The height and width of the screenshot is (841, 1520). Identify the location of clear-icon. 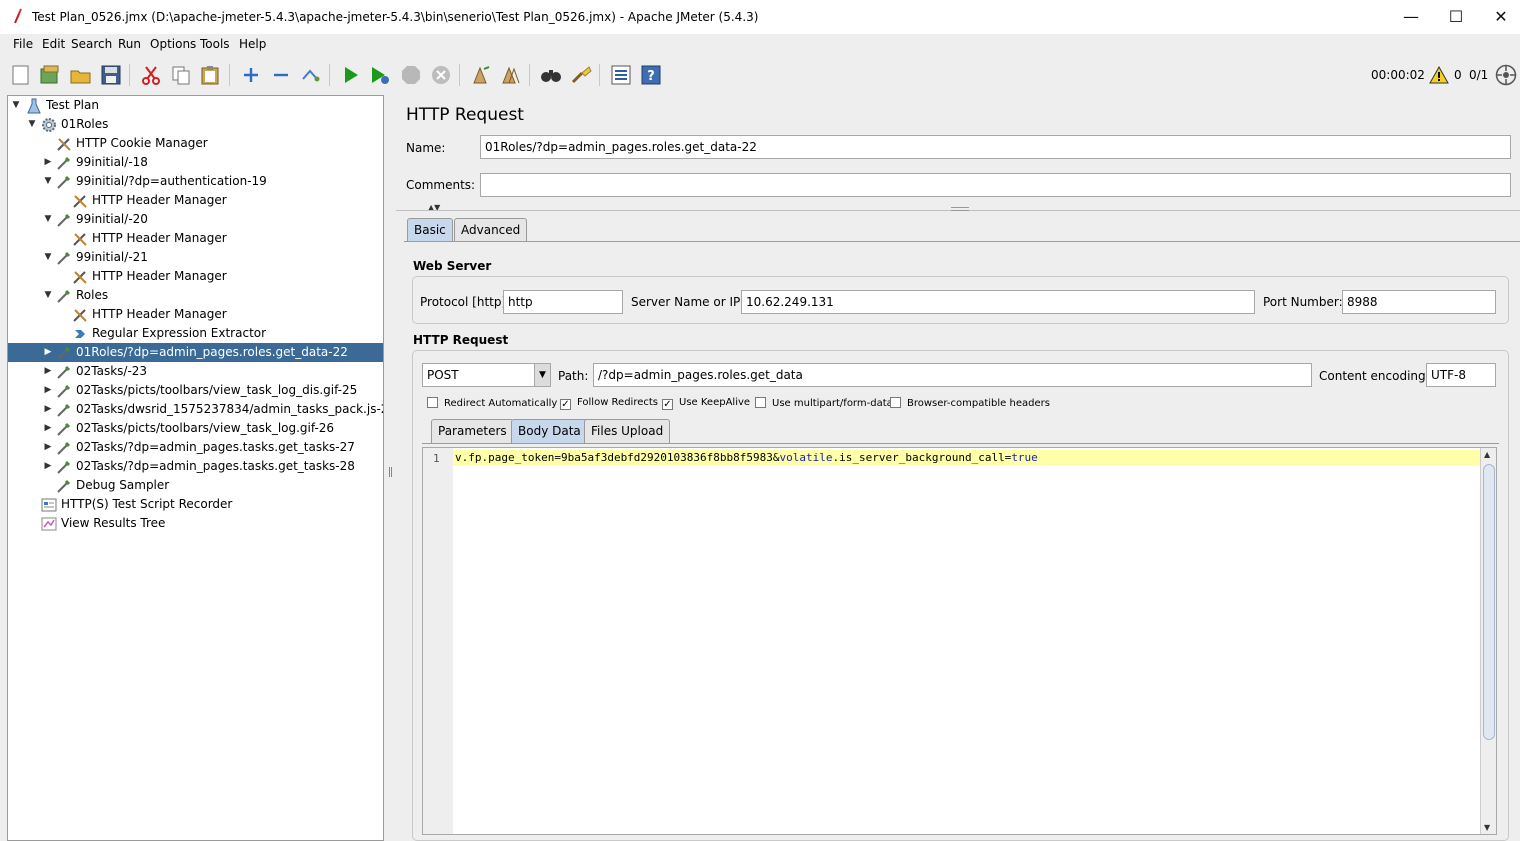
(481, 75).